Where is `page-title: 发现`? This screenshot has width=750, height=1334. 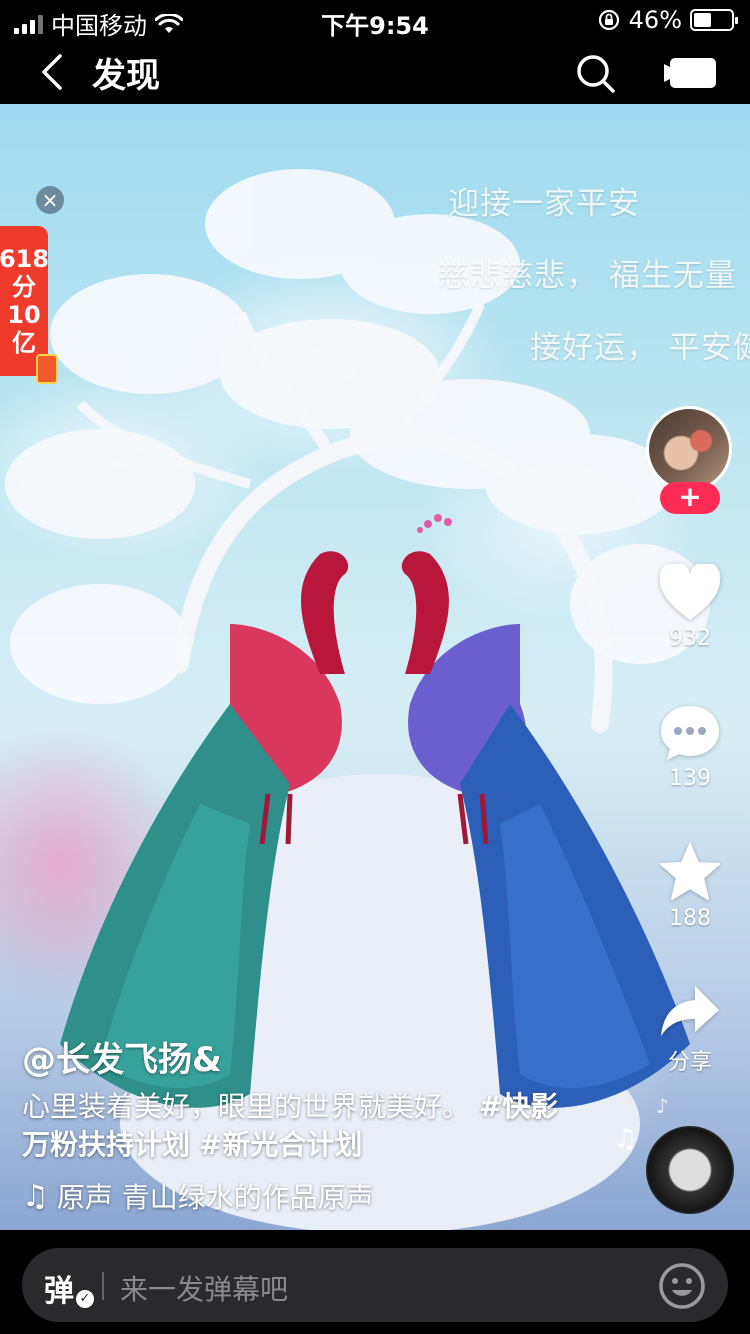 page-title: 发现 is located at coordinates (126, 76).